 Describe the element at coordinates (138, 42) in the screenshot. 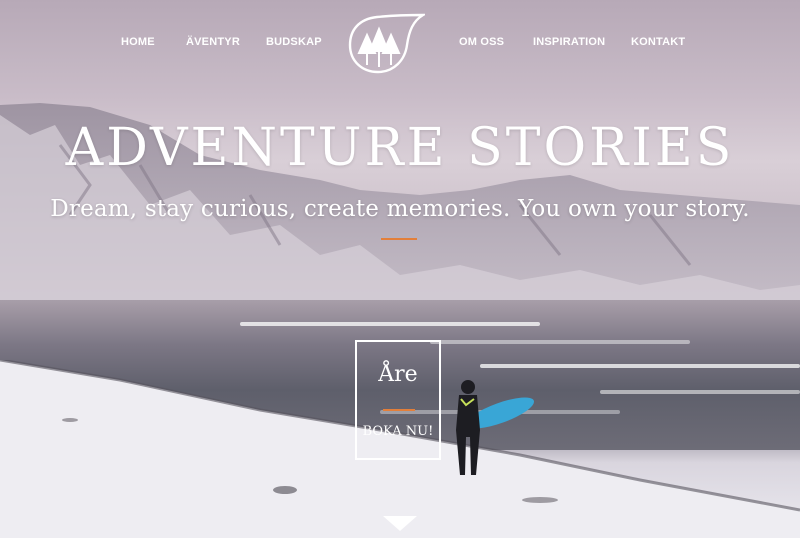

I see `nav-home: HOME` at that location.